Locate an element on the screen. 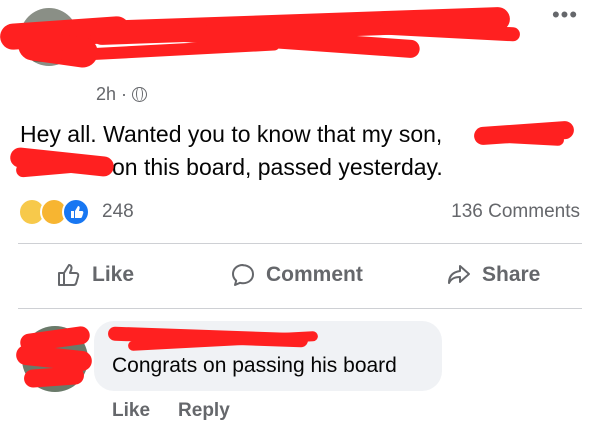 This screenshot has width=600, height=426. like-icon is located at coordinates (76, 212).